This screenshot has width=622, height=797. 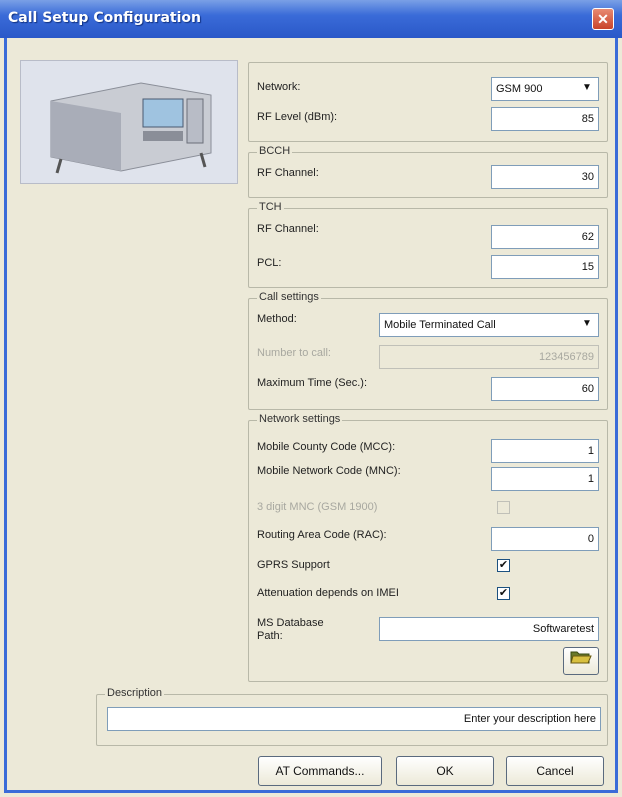 I want to click on cancel-button: Cancel, so click(x=555, y=771).